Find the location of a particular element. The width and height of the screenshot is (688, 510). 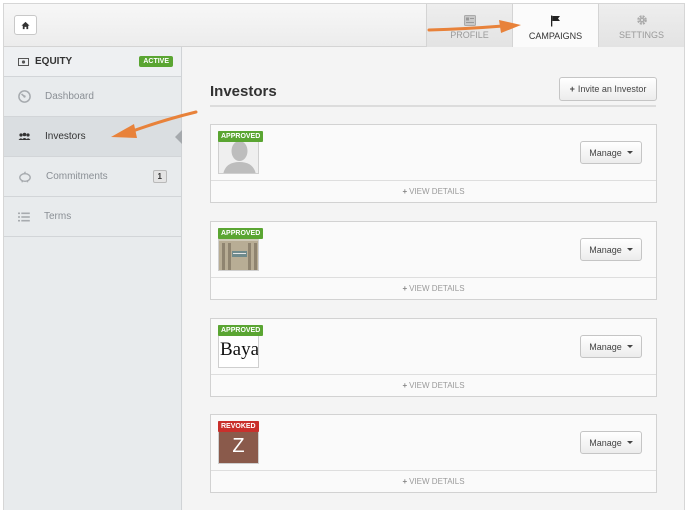

invite-investor-button: + Invite an Investor is located at coordinates (608, 89).